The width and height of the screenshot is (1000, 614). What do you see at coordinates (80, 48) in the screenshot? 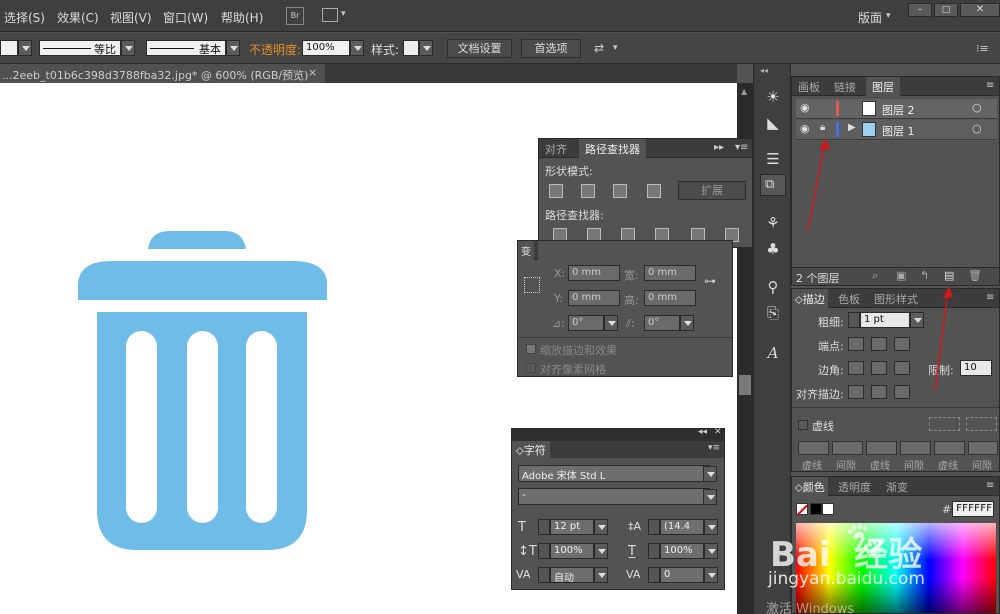
I see `variable-width-profile: 等比` at bounding box center [80, 48].